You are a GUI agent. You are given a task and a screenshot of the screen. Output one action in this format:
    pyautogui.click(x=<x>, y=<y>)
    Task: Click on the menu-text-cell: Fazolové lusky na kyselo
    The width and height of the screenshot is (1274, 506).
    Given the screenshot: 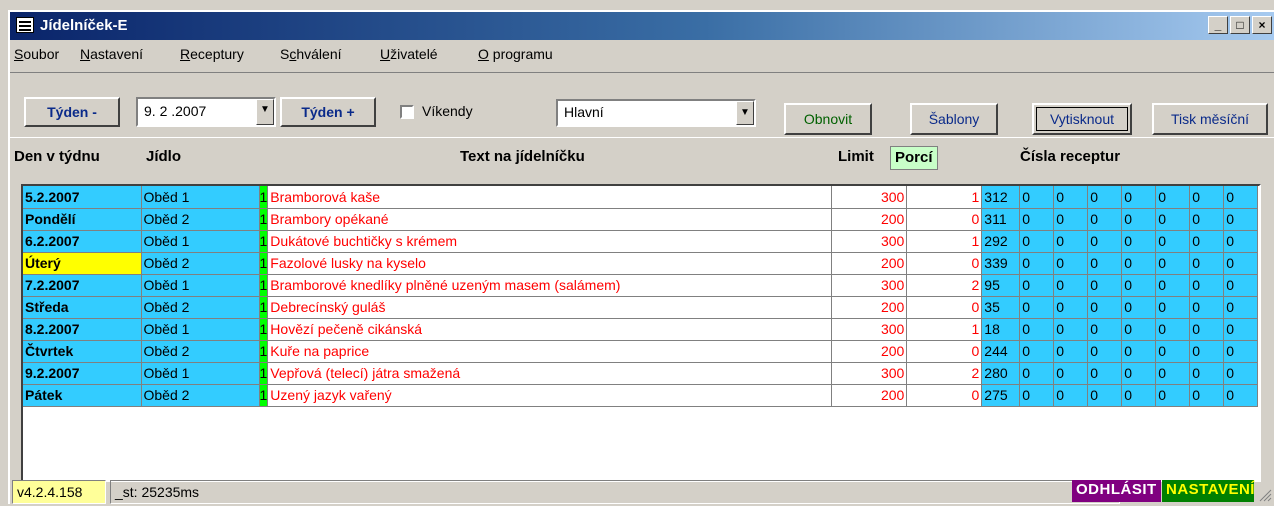 What is the action you would take?
    pyautogui.click(x=550, y=263)
    